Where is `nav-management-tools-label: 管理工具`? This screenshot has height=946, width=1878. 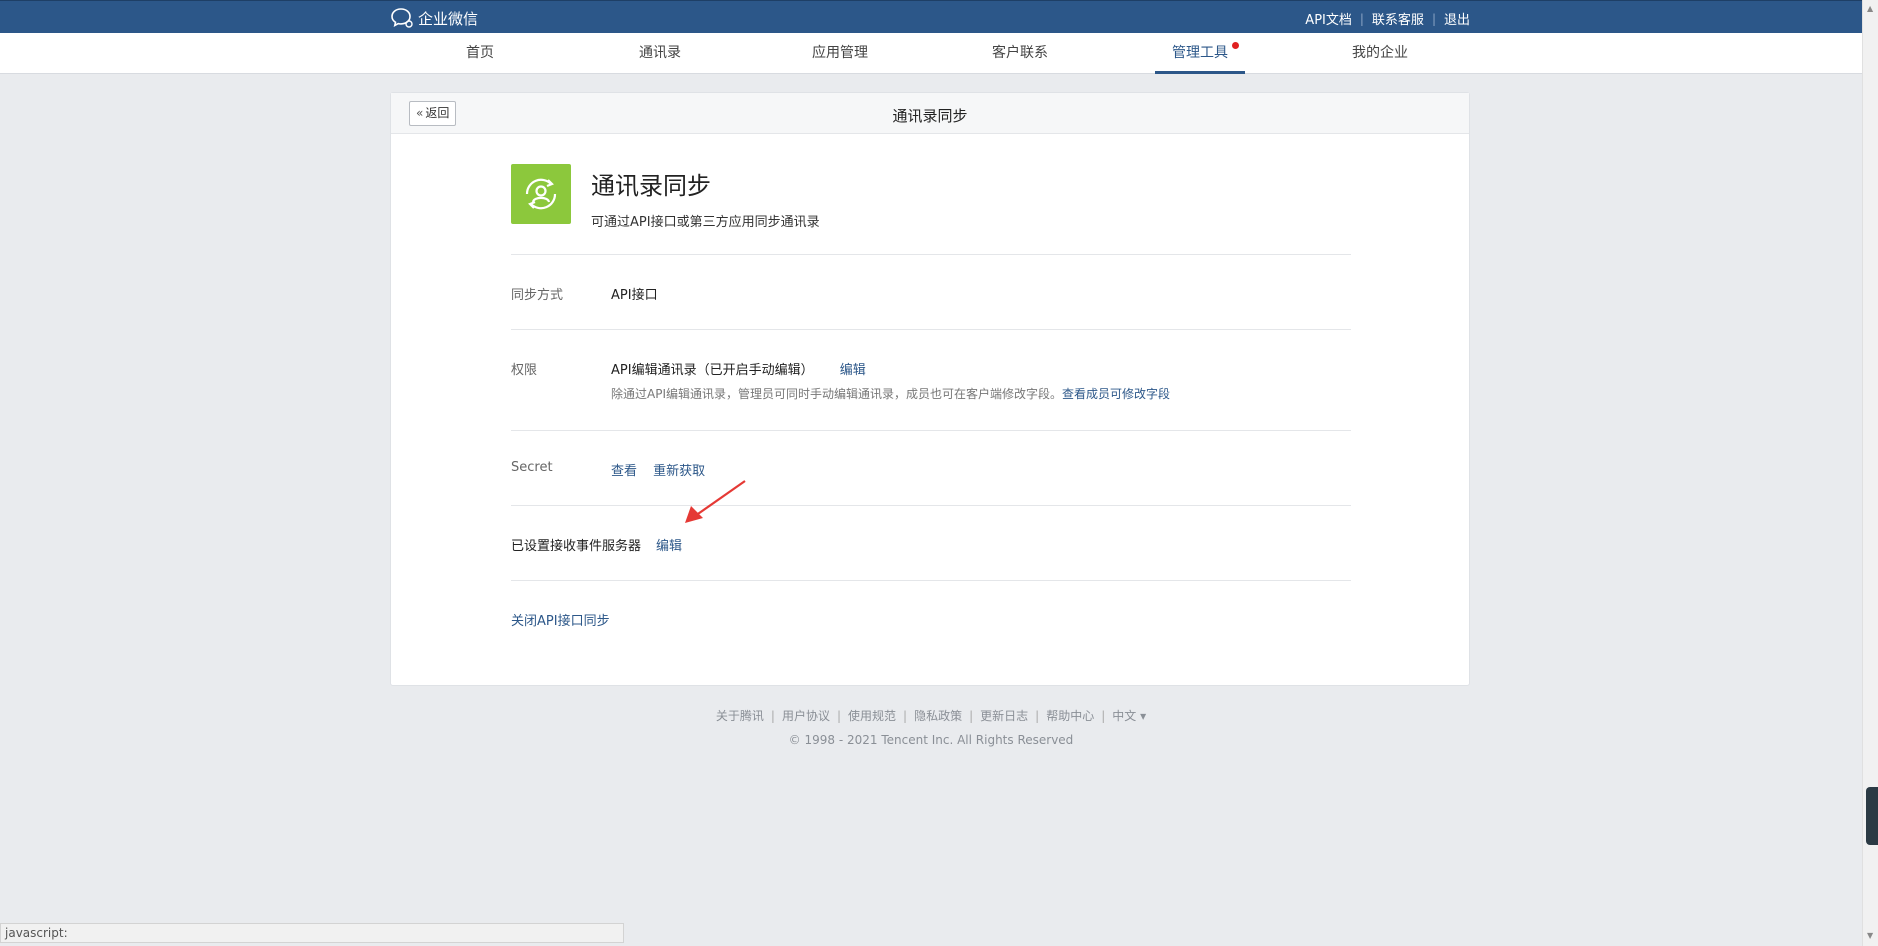
nav-management-tools-label: 管理工具 is located at coordinates (1200, 53).